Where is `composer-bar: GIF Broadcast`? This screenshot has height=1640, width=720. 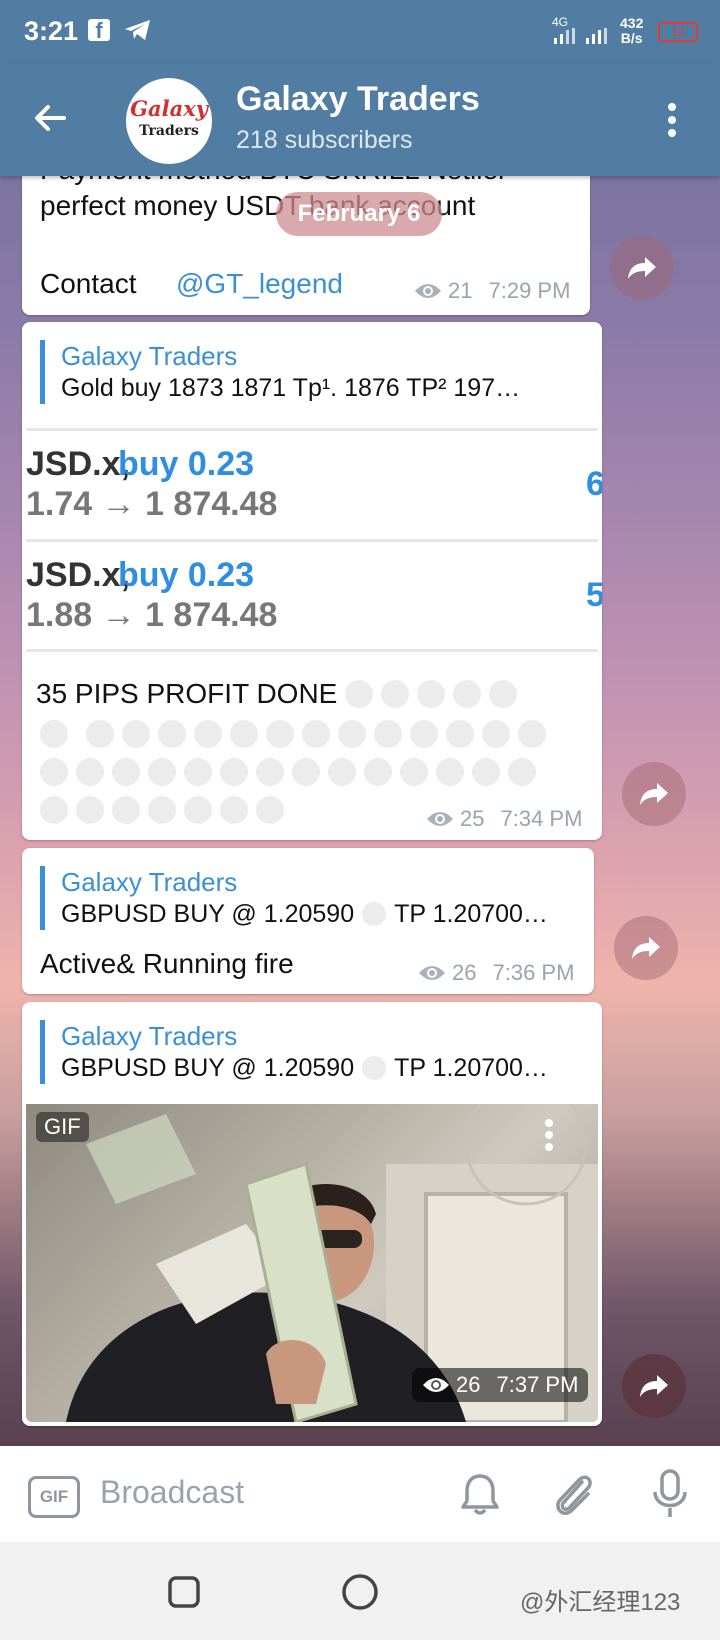 composer-bar: GIF Broadcast is located at coordinates (360, 1494).